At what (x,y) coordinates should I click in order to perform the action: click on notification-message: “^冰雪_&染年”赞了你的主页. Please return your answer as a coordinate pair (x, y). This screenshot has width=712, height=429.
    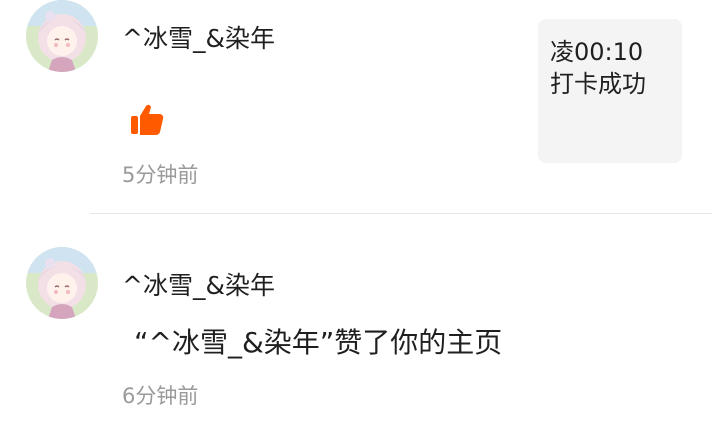
    Looking at the image, I should click on (318, 342).